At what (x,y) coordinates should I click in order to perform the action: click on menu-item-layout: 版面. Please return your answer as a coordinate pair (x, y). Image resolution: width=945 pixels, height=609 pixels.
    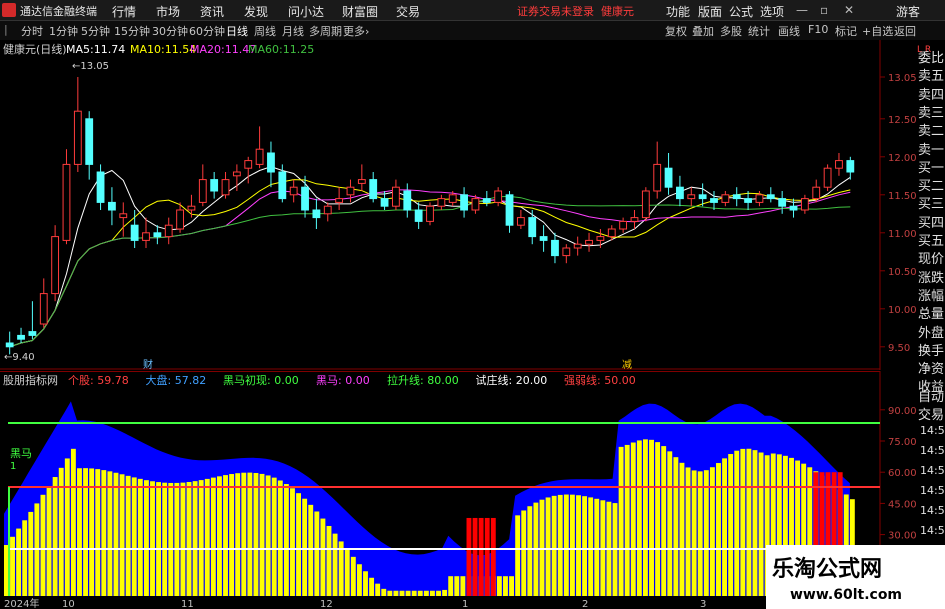
    Looking at the image, I should click on (710, 11).